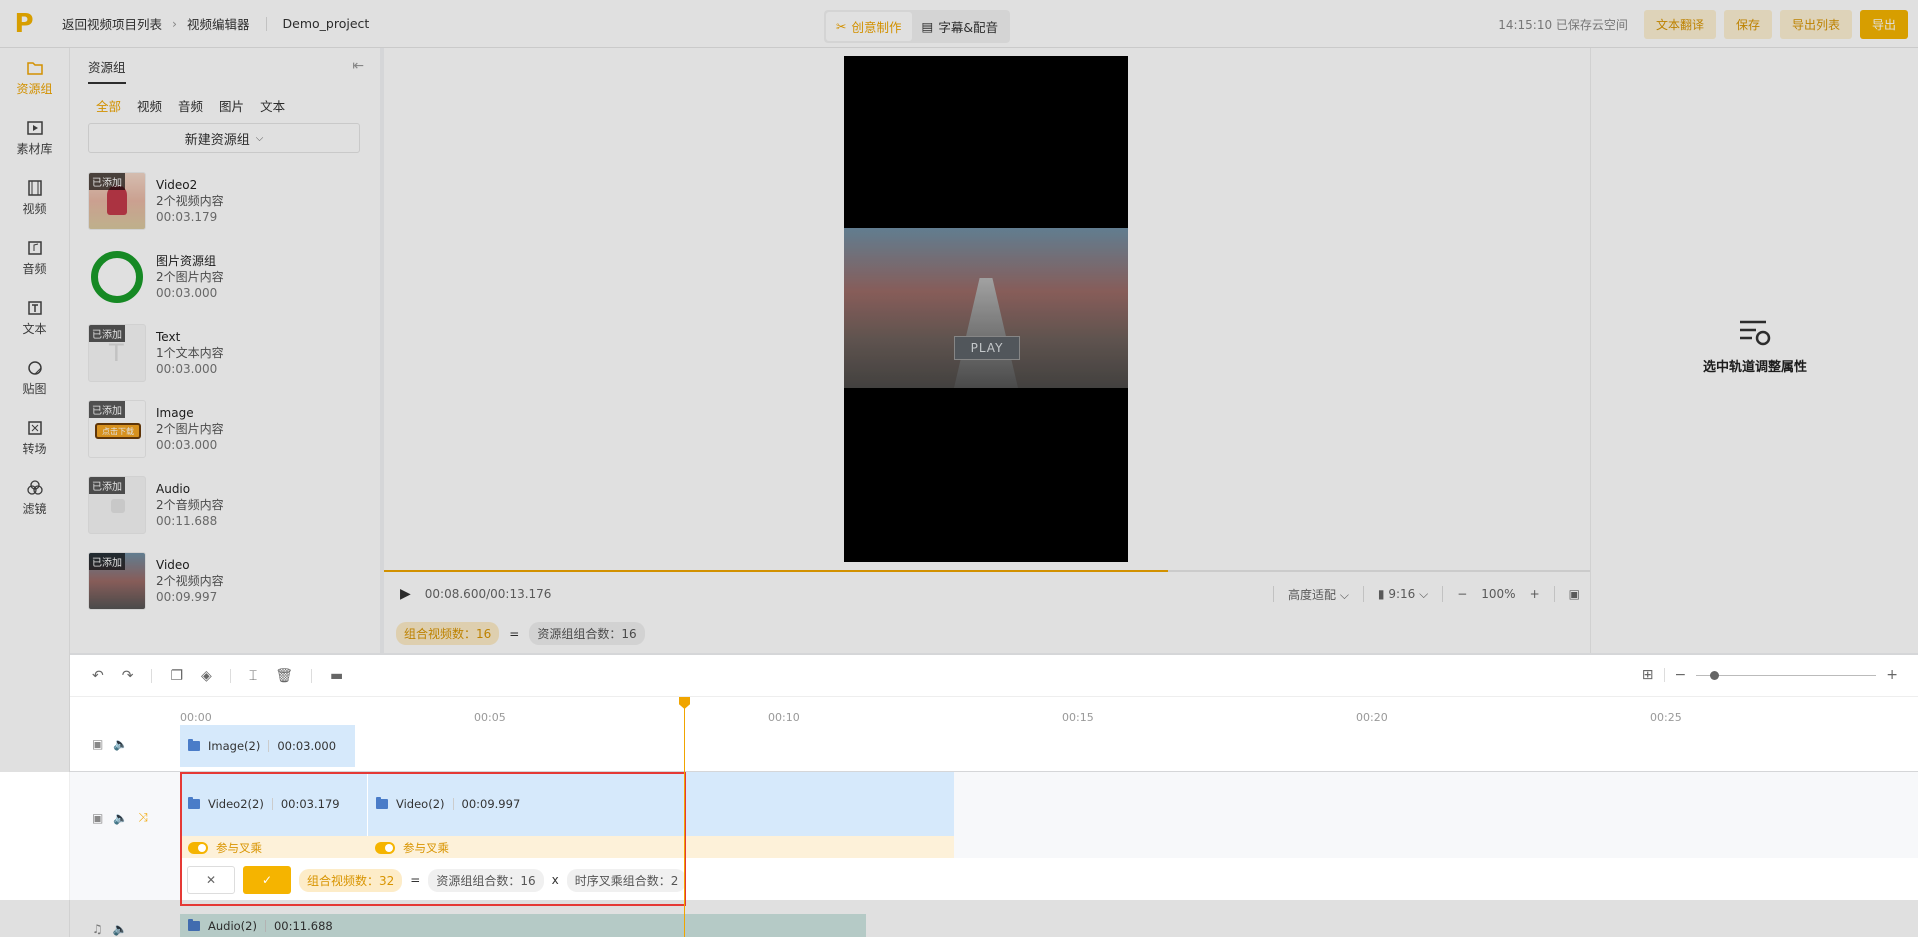 The height and width of the screenshot is (937, 1918). Describe the element at coordinates (112, 23) in the screenshot. I see `back-to-projects-link: 返回视频项目列表` at that location.